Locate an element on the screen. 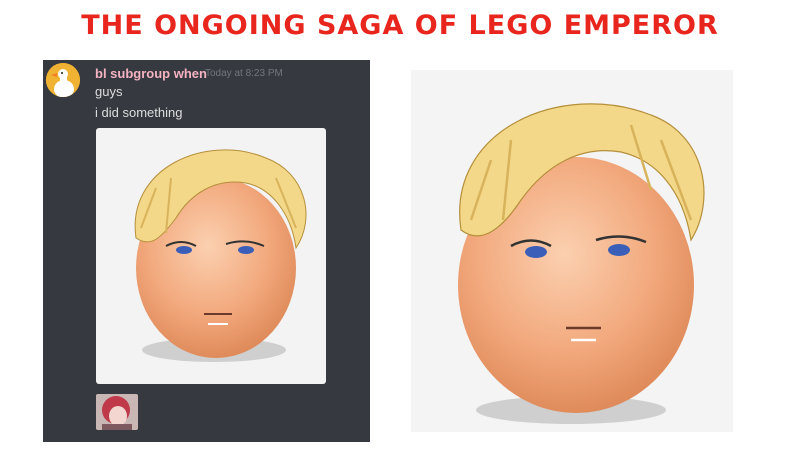 This screenshot has width=800, height=452. message-timestamp: Today at 8:23 PM is located at coordinates (244, 73).